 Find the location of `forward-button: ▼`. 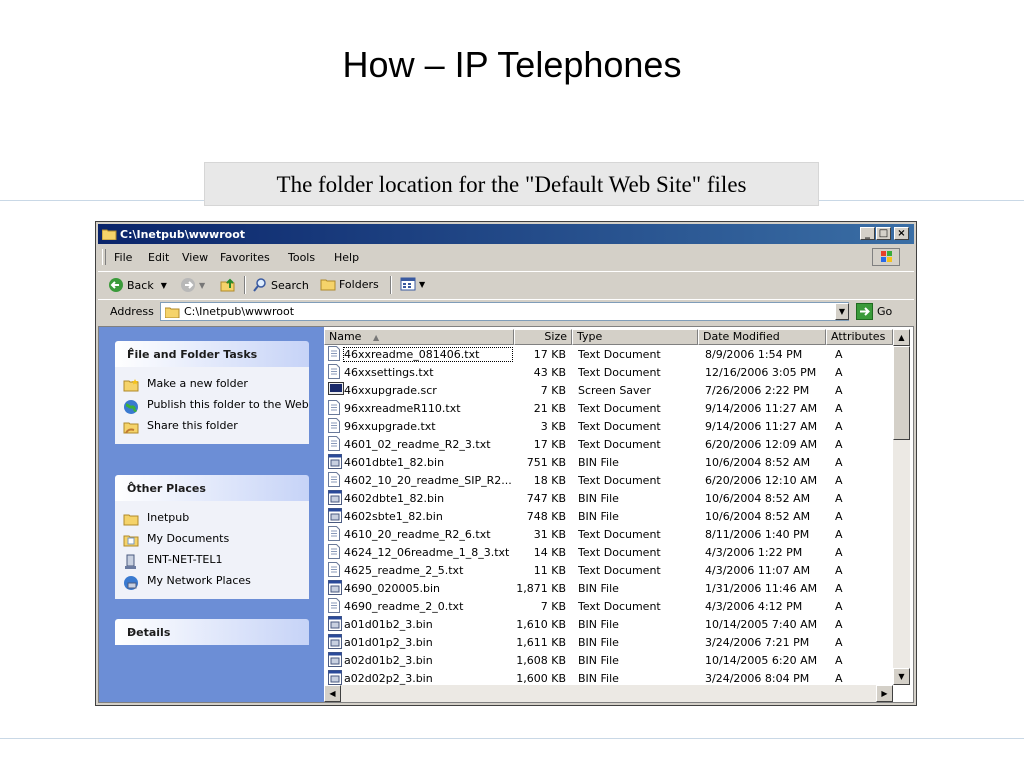

forward-button: ▼ is located at coordinates (192, 285).